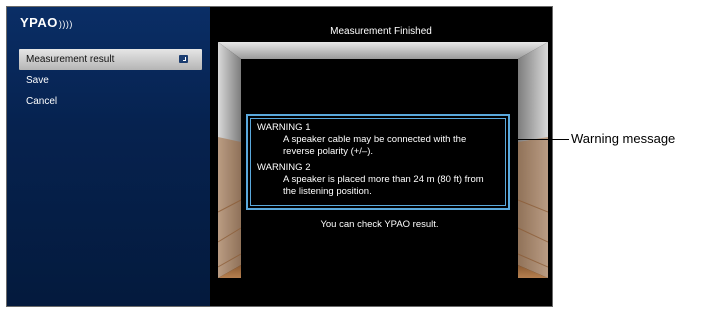 Image resolution: width=708 pixels, height=313 pixels. Describe the element at coordinates (37, 80) in the screenshot. I see `menu-item-label: Save` at that location.